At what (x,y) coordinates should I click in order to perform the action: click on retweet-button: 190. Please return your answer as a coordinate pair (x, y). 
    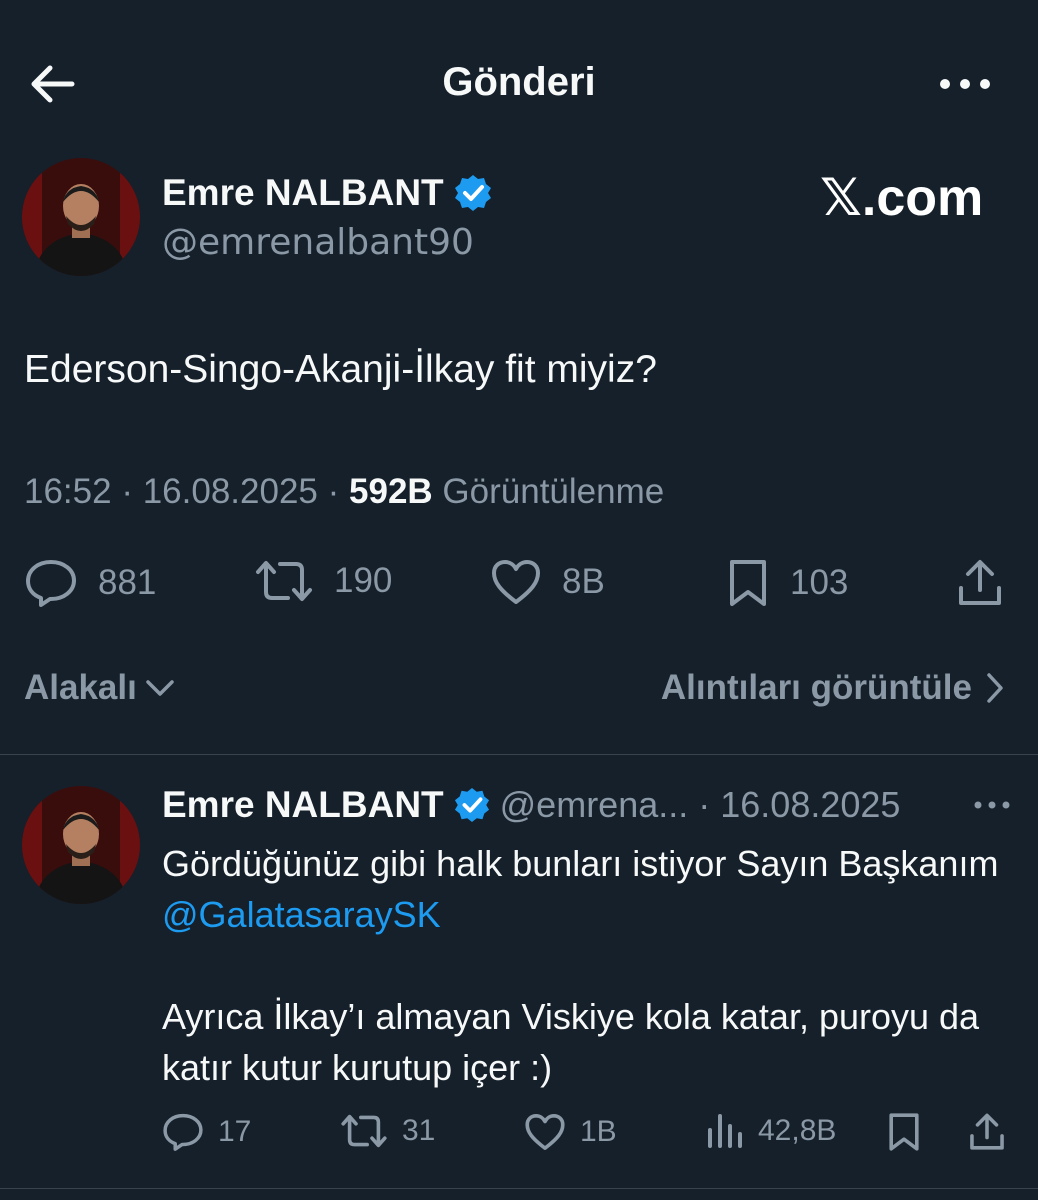
    Looking at the image, I should click on (323, 581).